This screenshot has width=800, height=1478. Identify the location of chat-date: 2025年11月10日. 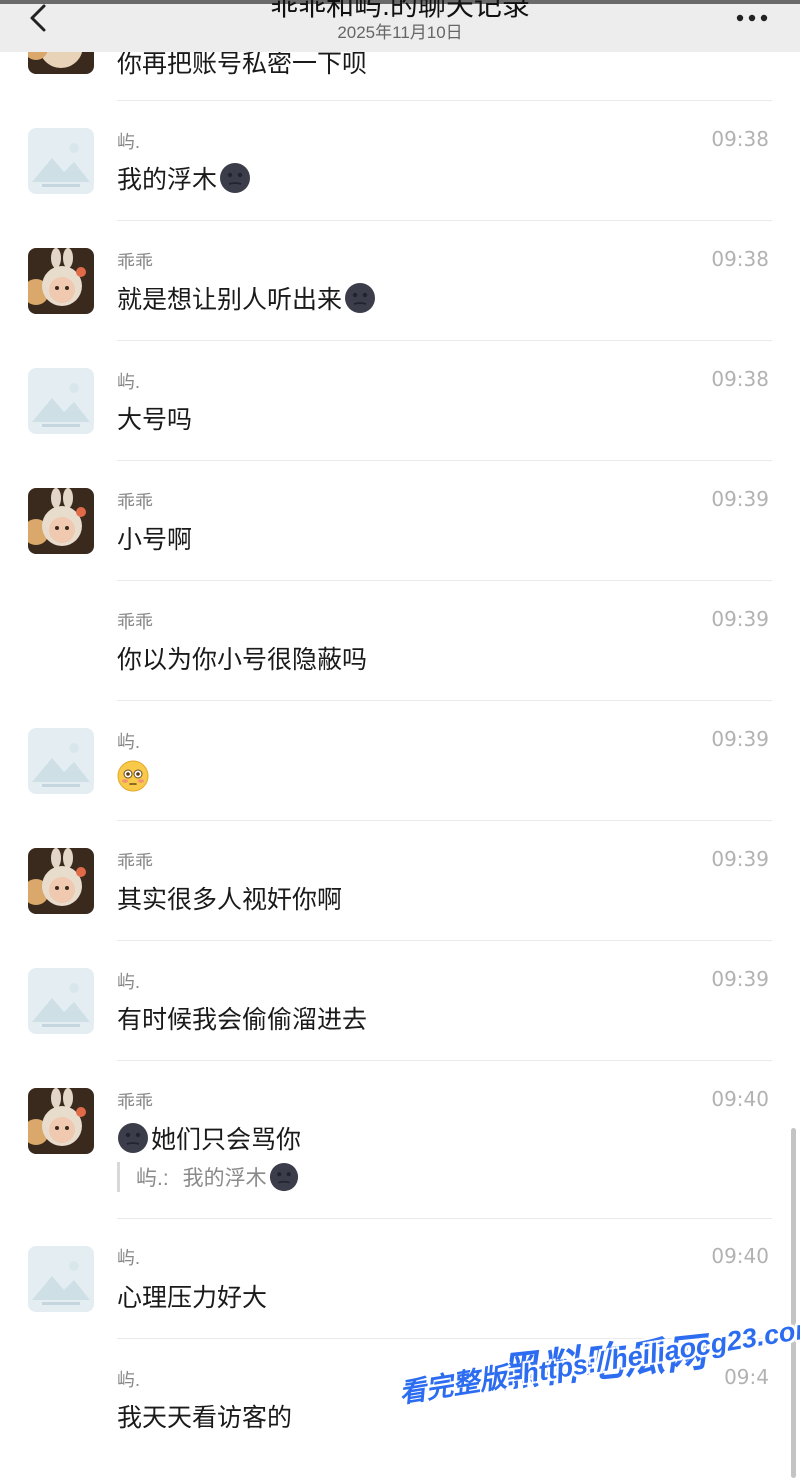
(400, 32).